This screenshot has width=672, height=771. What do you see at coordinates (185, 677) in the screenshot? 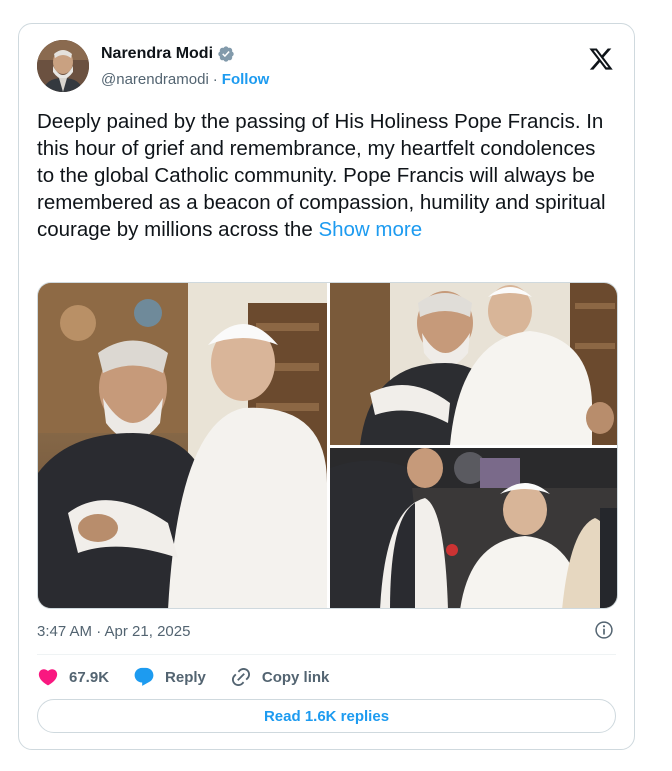
I see `reply-label: Reply` at bounding box center [185, 677].